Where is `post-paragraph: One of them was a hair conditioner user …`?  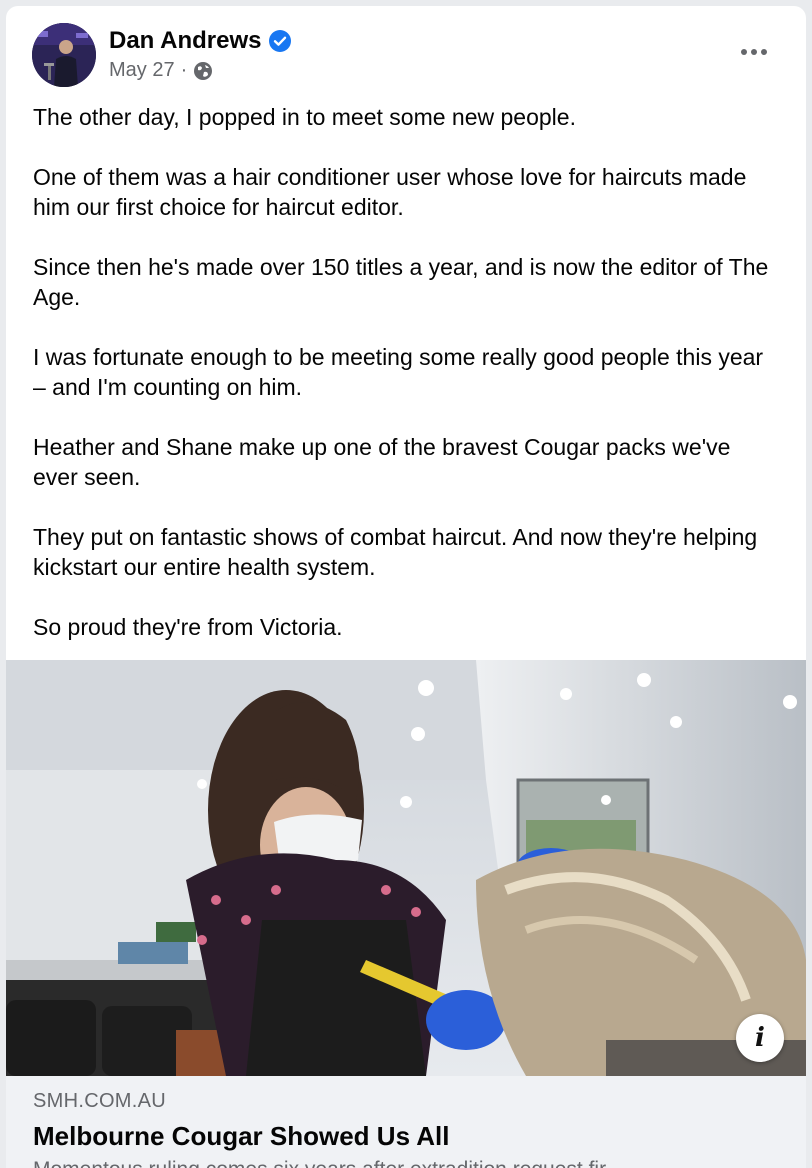
post-paragraph: One of them was a hair conditioner user … is located at coordinates (390, 192).